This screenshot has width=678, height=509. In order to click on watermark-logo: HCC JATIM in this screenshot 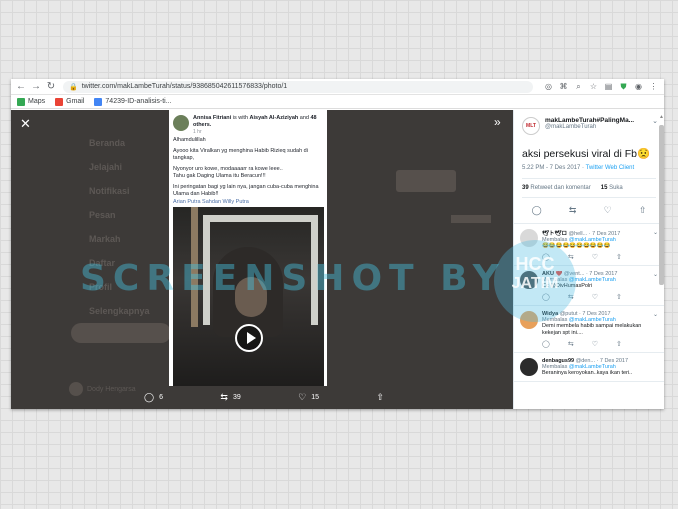, I will do `click(535, 281)`.